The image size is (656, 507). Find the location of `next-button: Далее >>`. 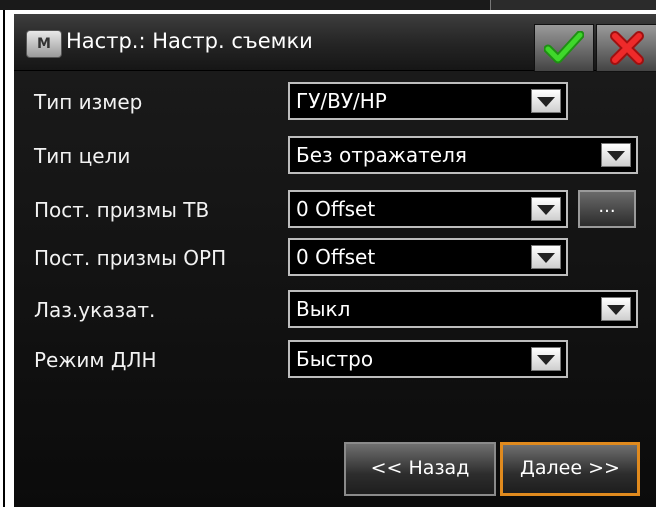

next-button: Далее >> is located at coordinates (570, 469).